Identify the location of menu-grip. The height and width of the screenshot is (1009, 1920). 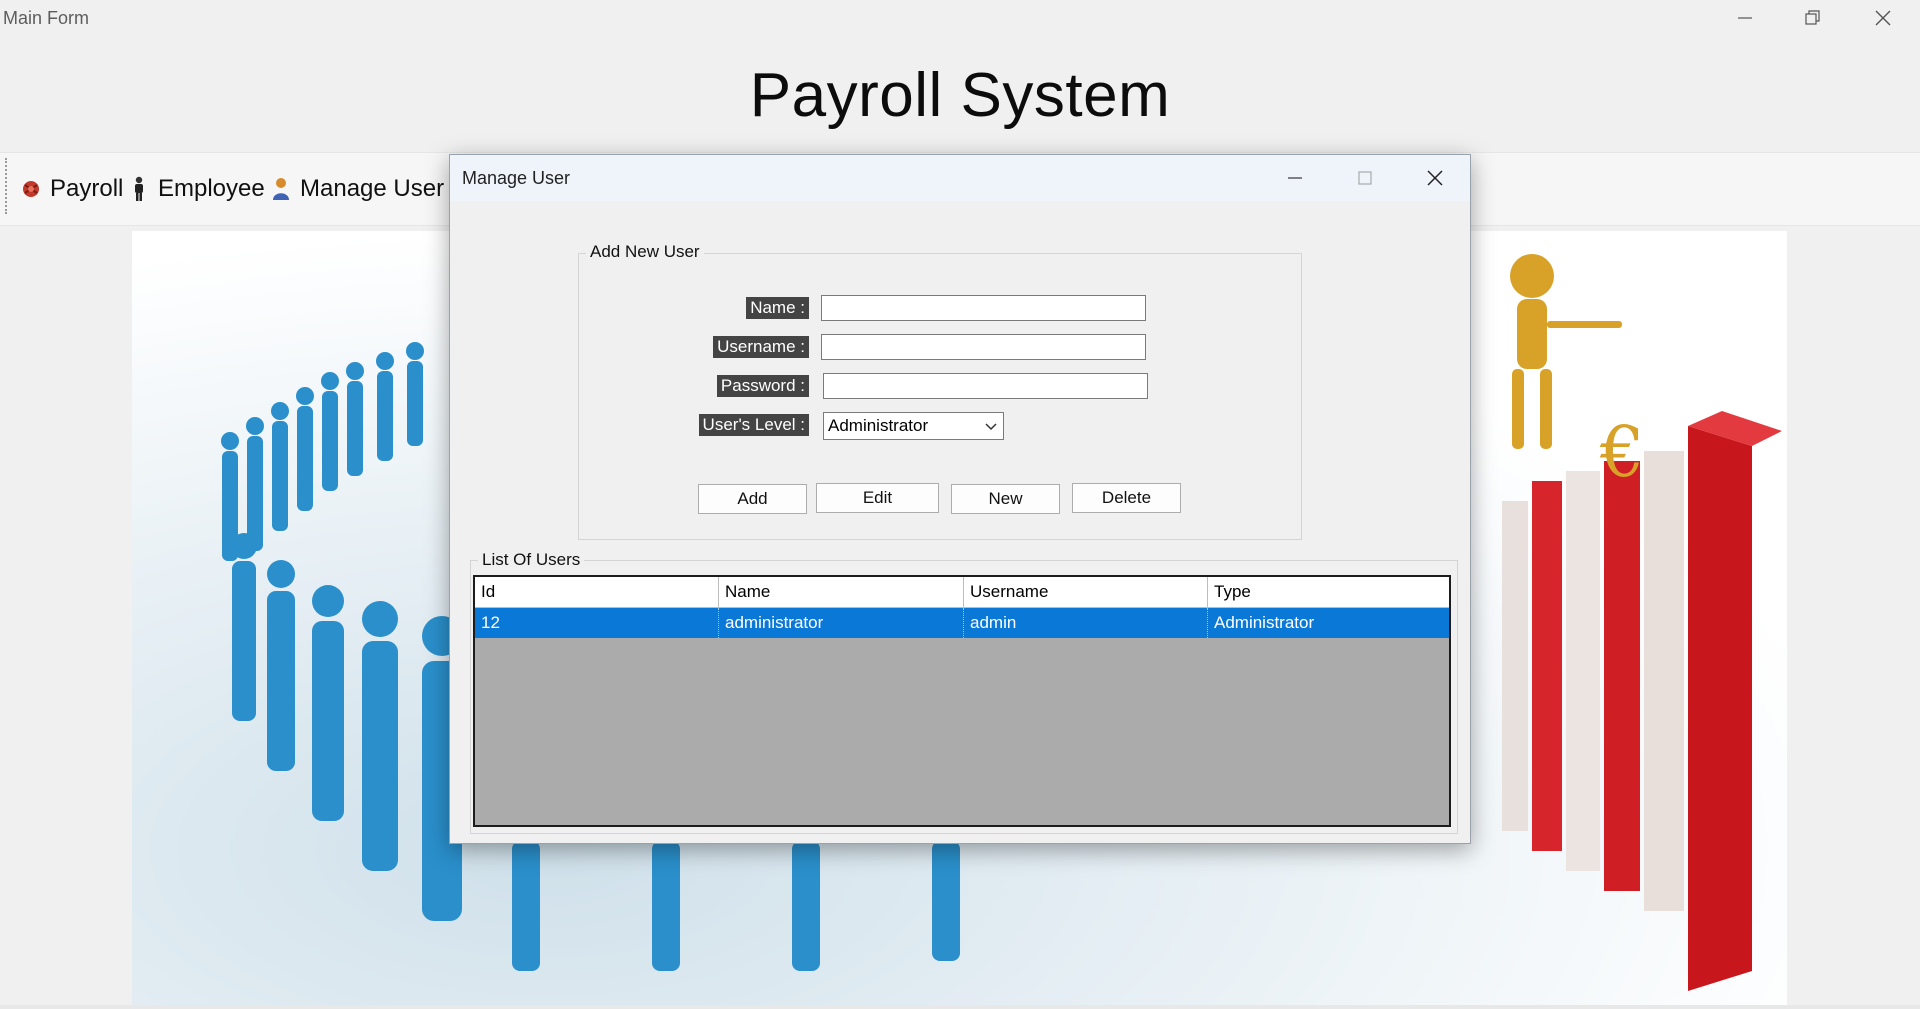
(7, 186).